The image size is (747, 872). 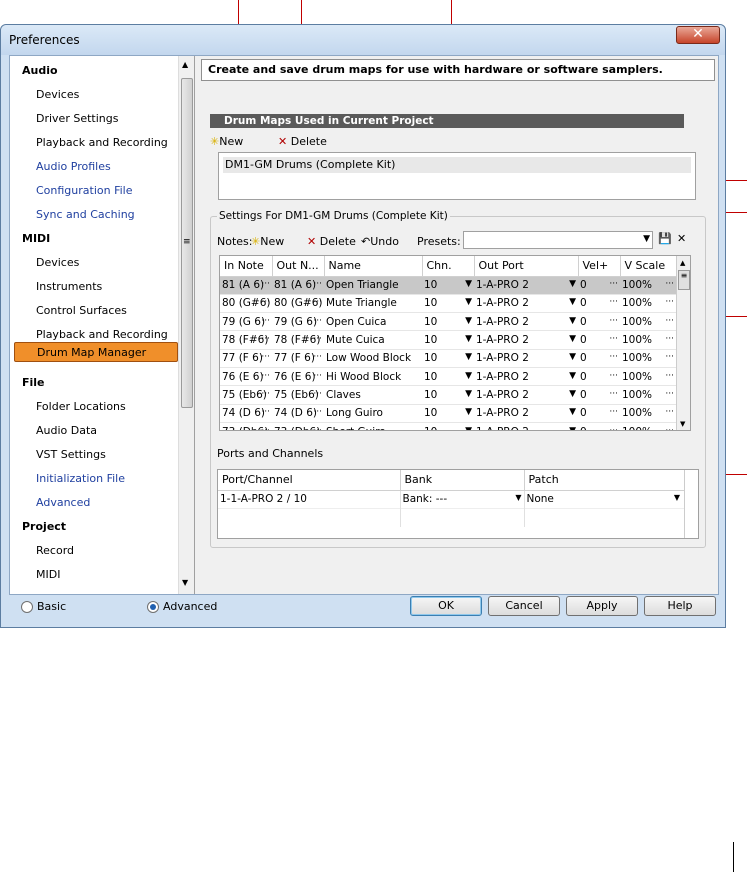 I want to click on port-row: 1-1-A-PRO 2 / 10 Bank: --- ▼ None ▼, so click(x=451, y=499).